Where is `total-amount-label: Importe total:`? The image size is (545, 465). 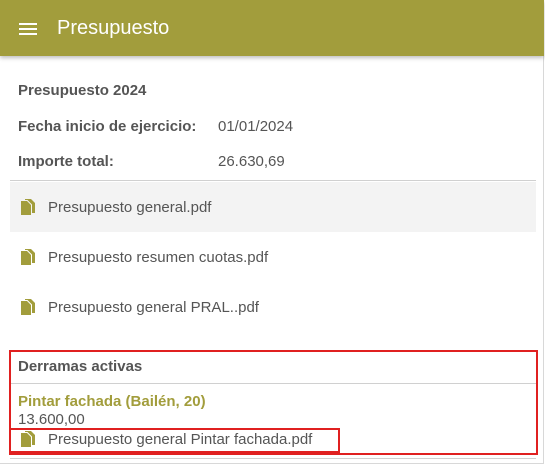
total-amount-label: Importe total: is located at coordinates (66, 161).